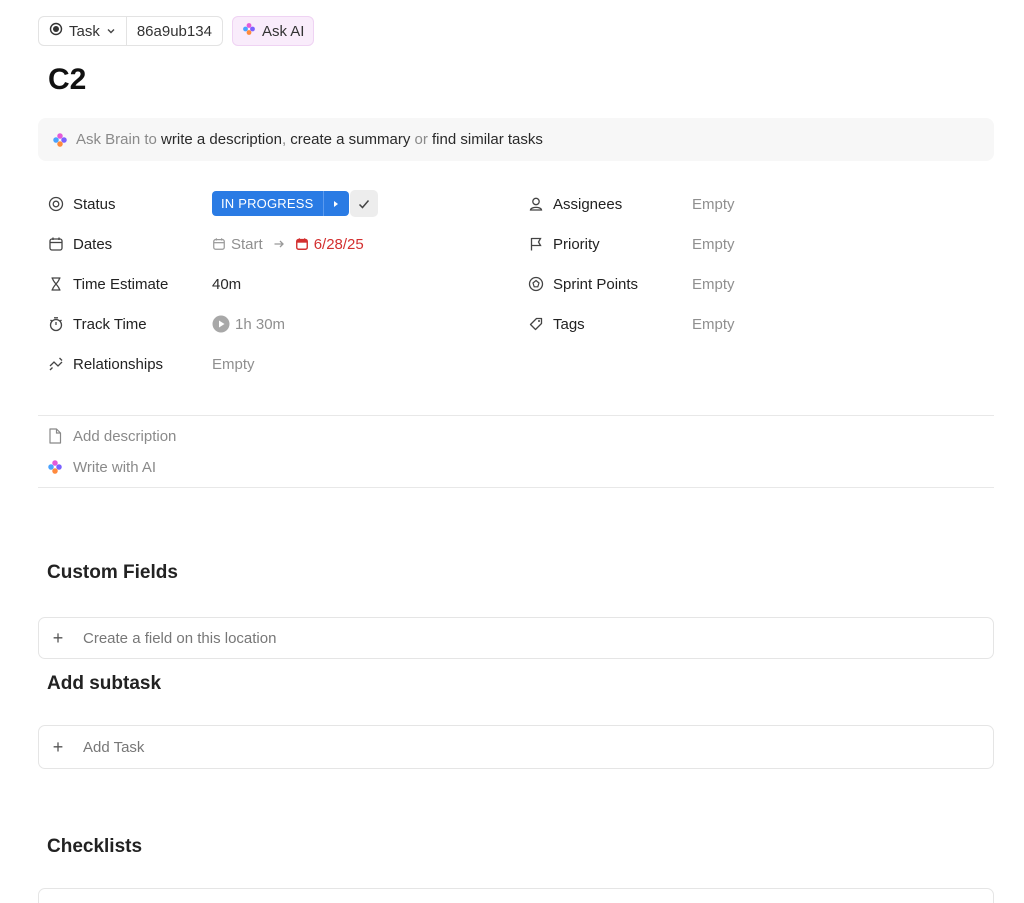 This screenshot has height=903, width=1024. I want to click on time-estimate-field: Time Estimate, so click(107, 284).